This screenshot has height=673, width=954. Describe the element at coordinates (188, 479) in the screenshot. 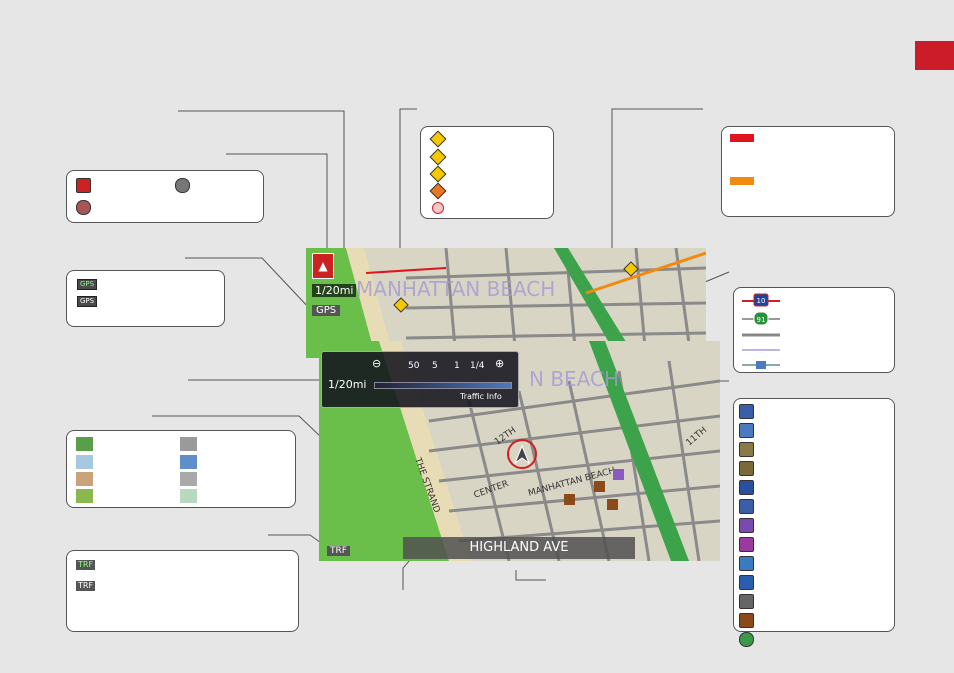

I see `building-swatch` at that location.